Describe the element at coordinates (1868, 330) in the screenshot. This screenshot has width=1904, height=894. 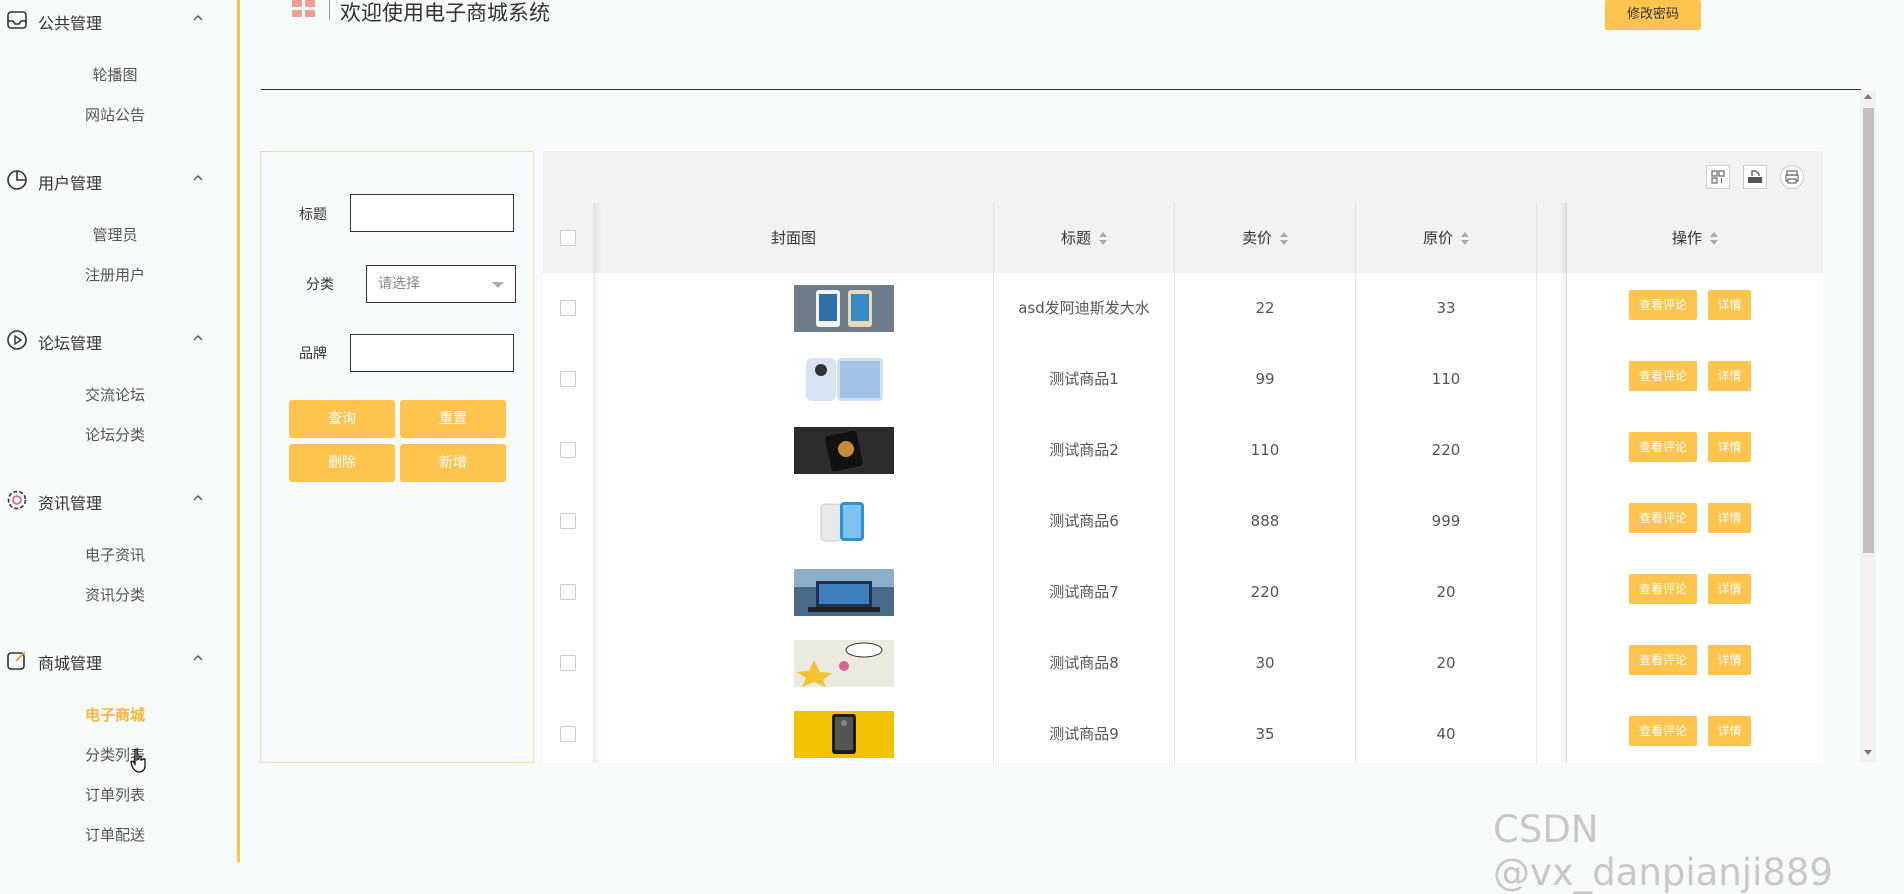
I see `scrollbar-thumb` at that location.